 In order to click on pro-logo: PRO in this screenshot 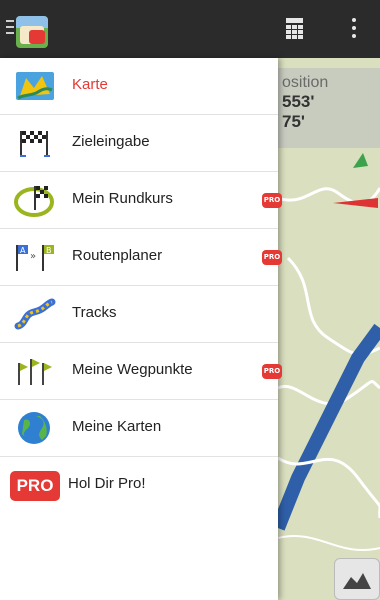, I will do `click(35, 486)`.